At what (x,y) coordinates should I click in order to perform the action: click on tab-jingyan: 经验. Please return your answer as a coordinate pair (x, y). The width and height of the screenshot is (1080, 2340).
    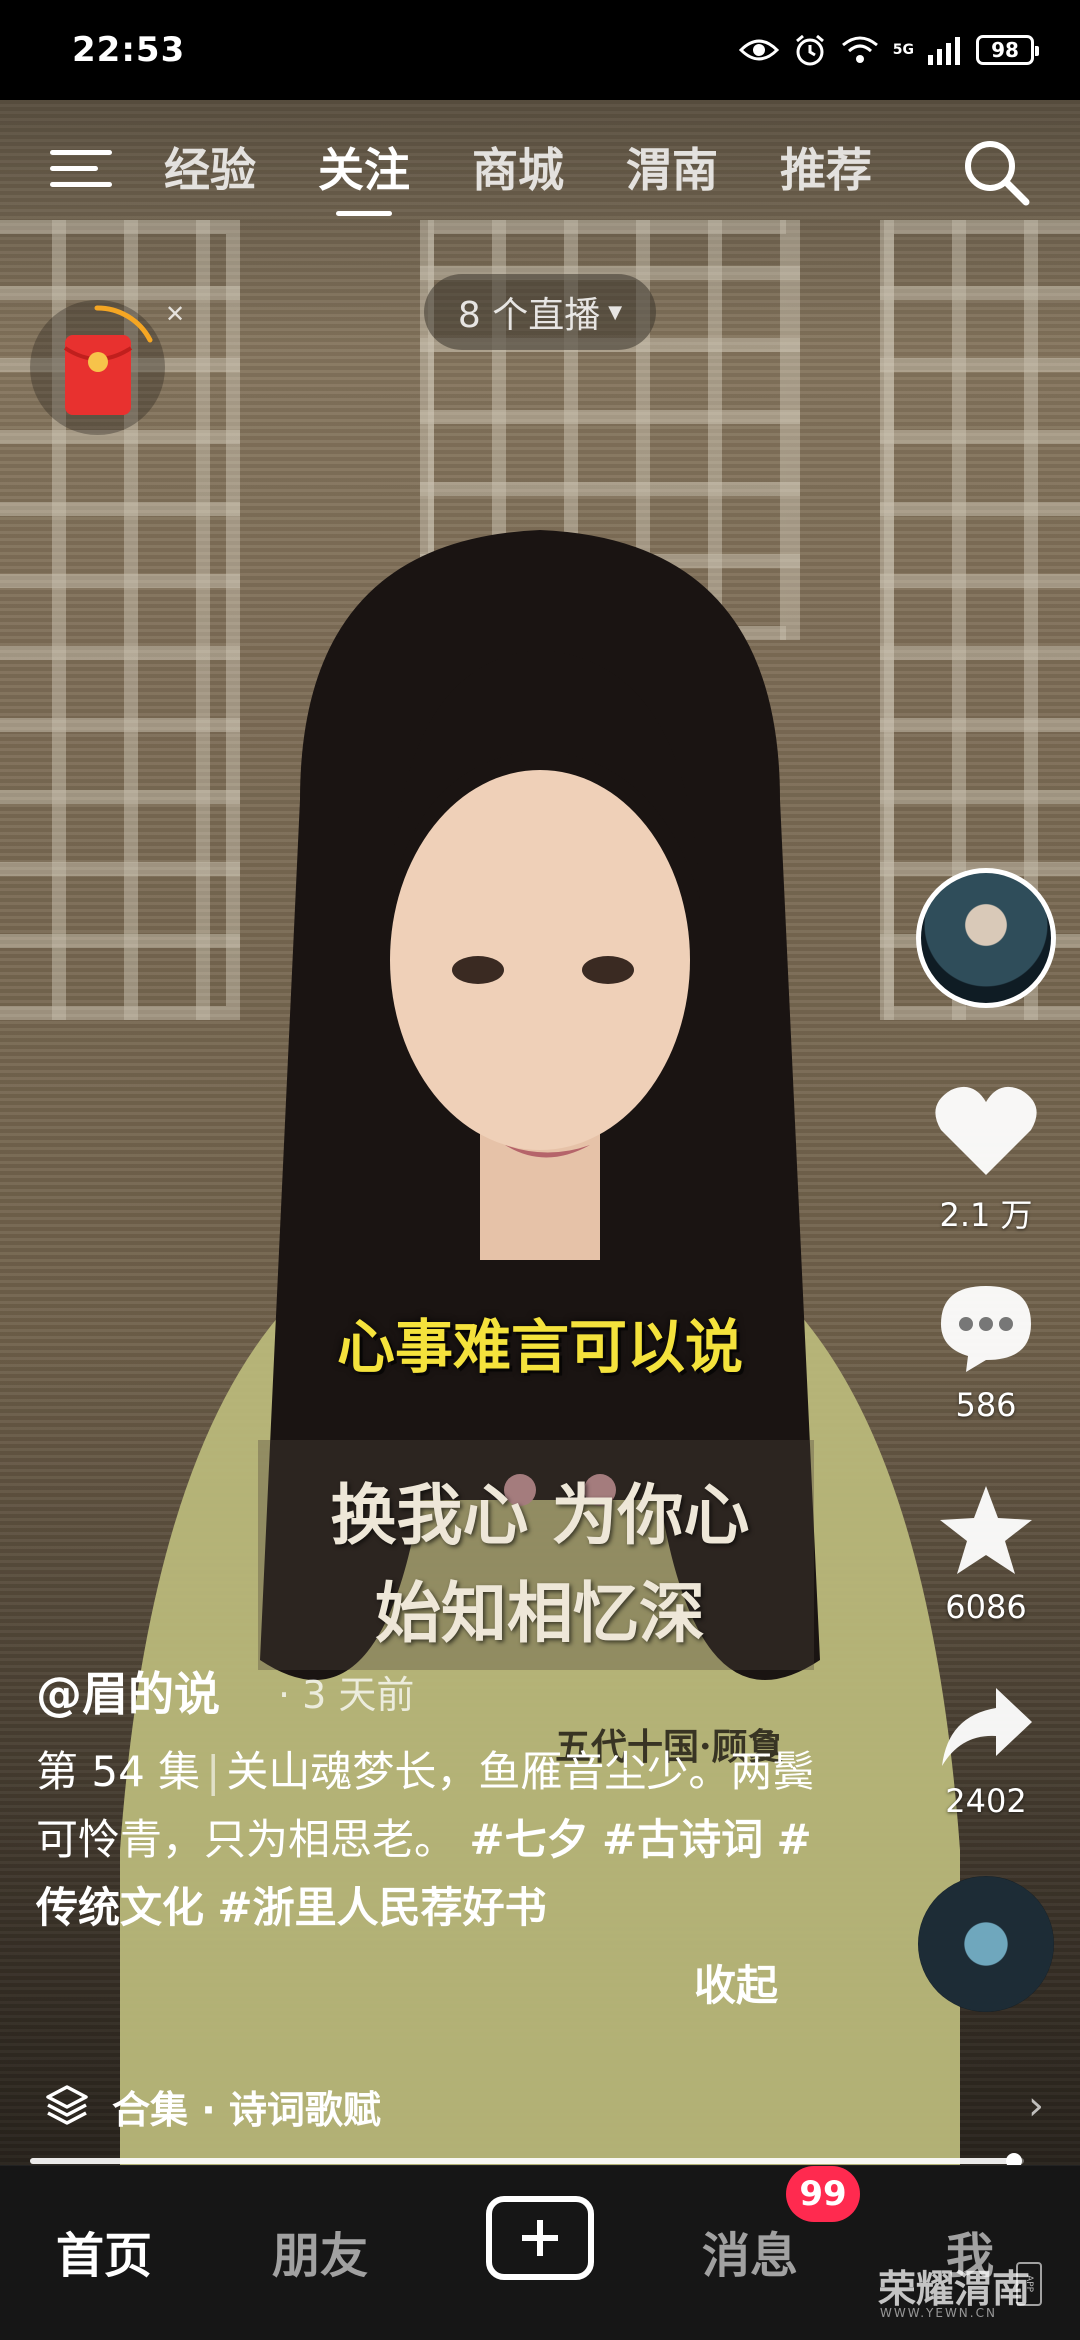
    Looking at the image, I should click on (210, 170).